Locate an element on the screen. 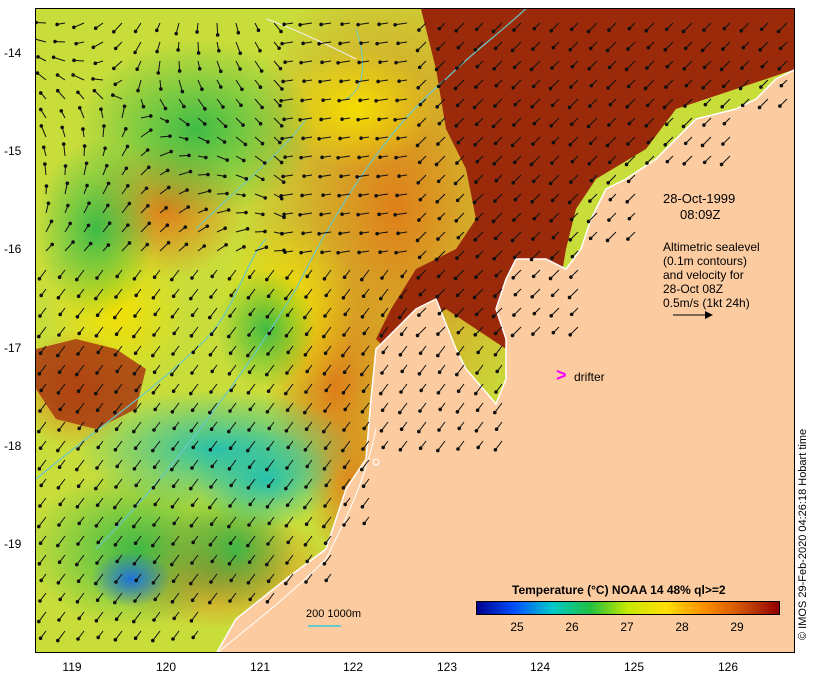  isobath-scale-label: 200 1000m is located at coordinates (334, 614).